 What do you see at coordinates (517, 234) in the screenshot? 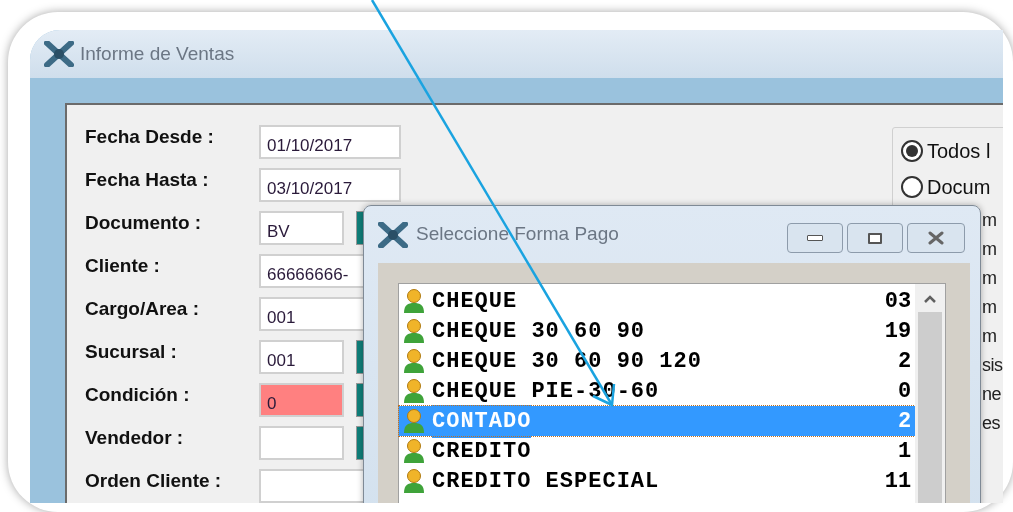
I see `dialog-title: Seleccione Forma Pago` at bounding box center [517, 234].